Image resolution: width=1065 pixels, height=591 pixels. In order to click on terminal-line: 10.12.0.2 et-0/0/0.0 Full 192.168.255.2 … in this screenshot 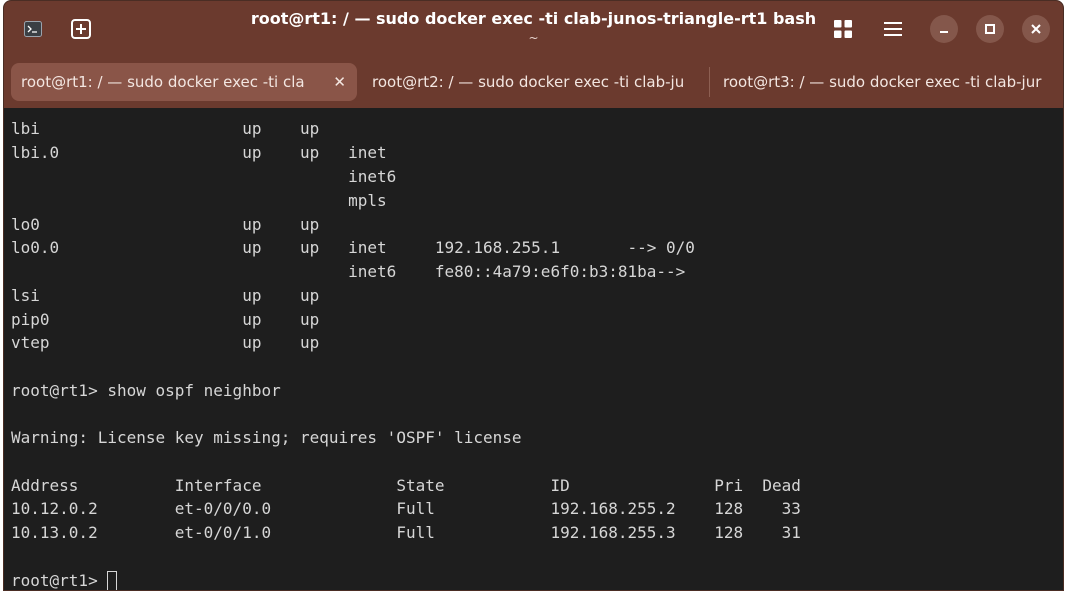, I will do `click(406, 508)`.